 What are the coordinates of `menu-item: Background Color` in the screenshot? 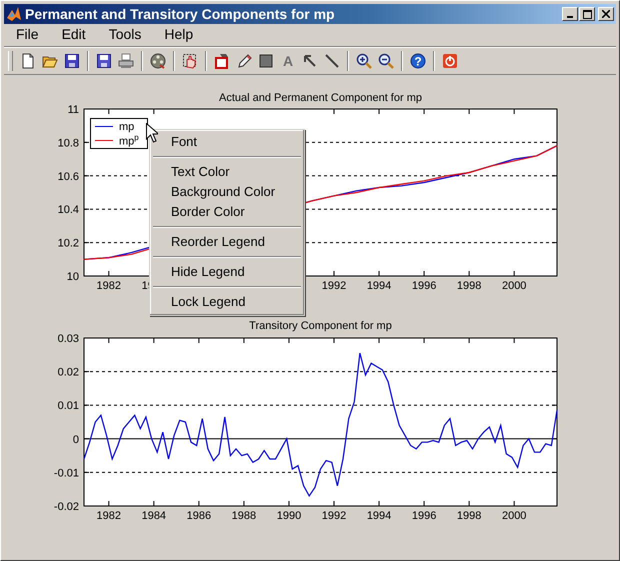 It's located at (227, 192).